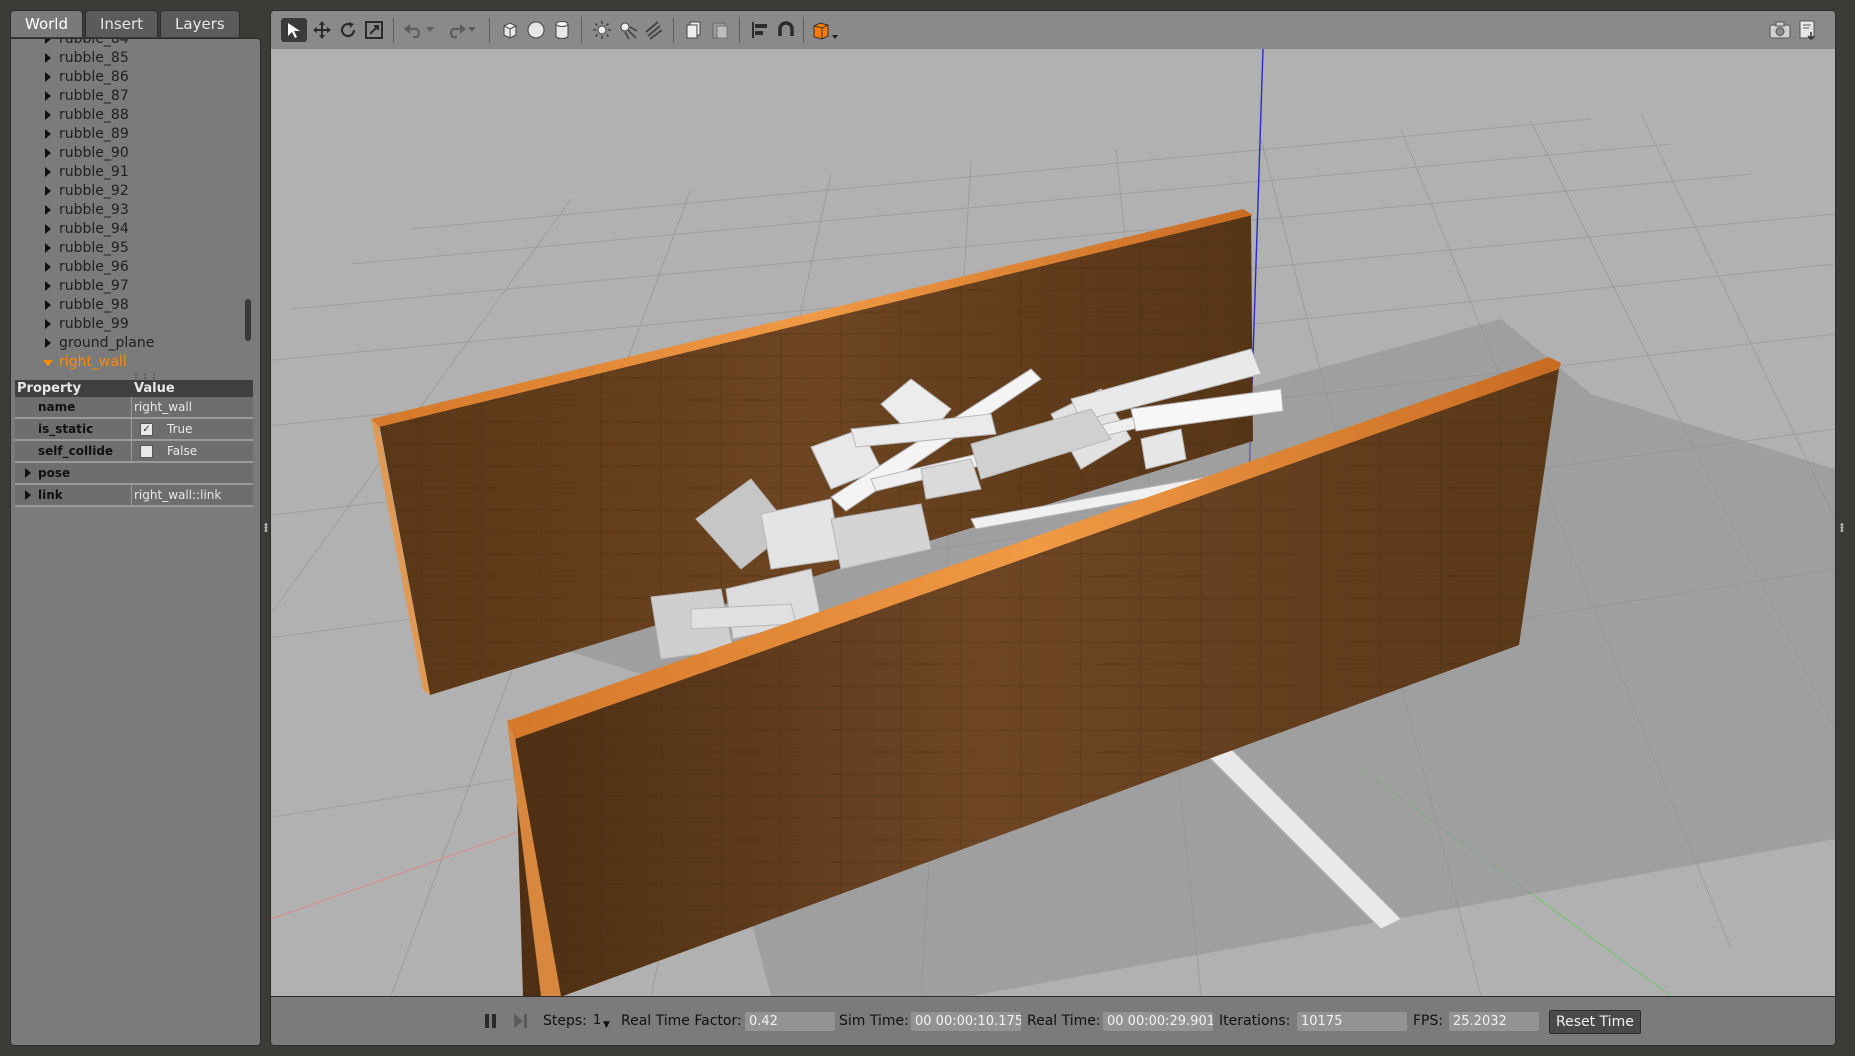 Image resolution: width=1855 pixels, height=1056 pixels. I want to click on property-row-name: name right_wall, so click(134, 408).